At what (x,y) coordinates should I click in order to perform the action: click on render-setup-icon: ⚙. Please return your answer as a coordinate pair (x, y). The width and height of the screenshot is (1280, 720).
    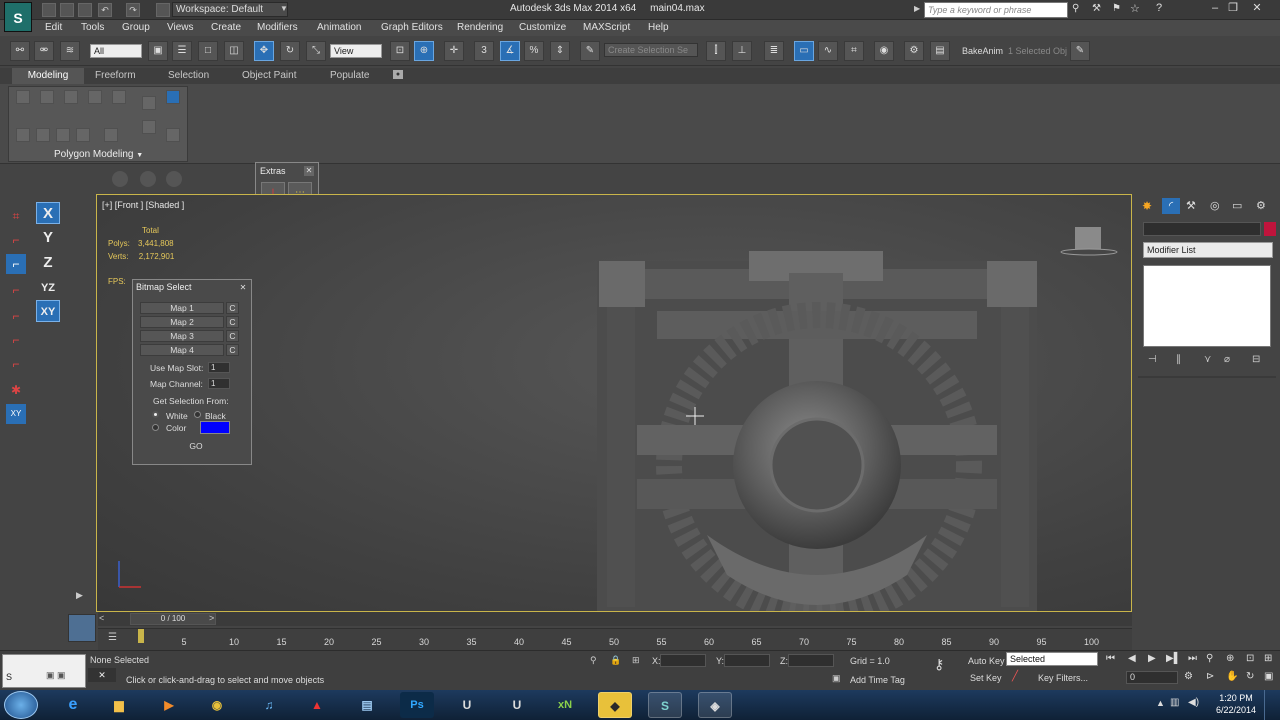
    Looking at the image, I should click on (914, 51).